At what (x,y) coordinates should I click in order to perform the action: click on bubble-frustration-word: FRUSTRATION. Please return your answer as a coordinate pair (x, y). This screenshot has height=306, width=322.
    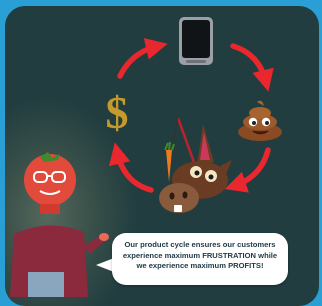
    Looking at the image, I should click on (229, 255).